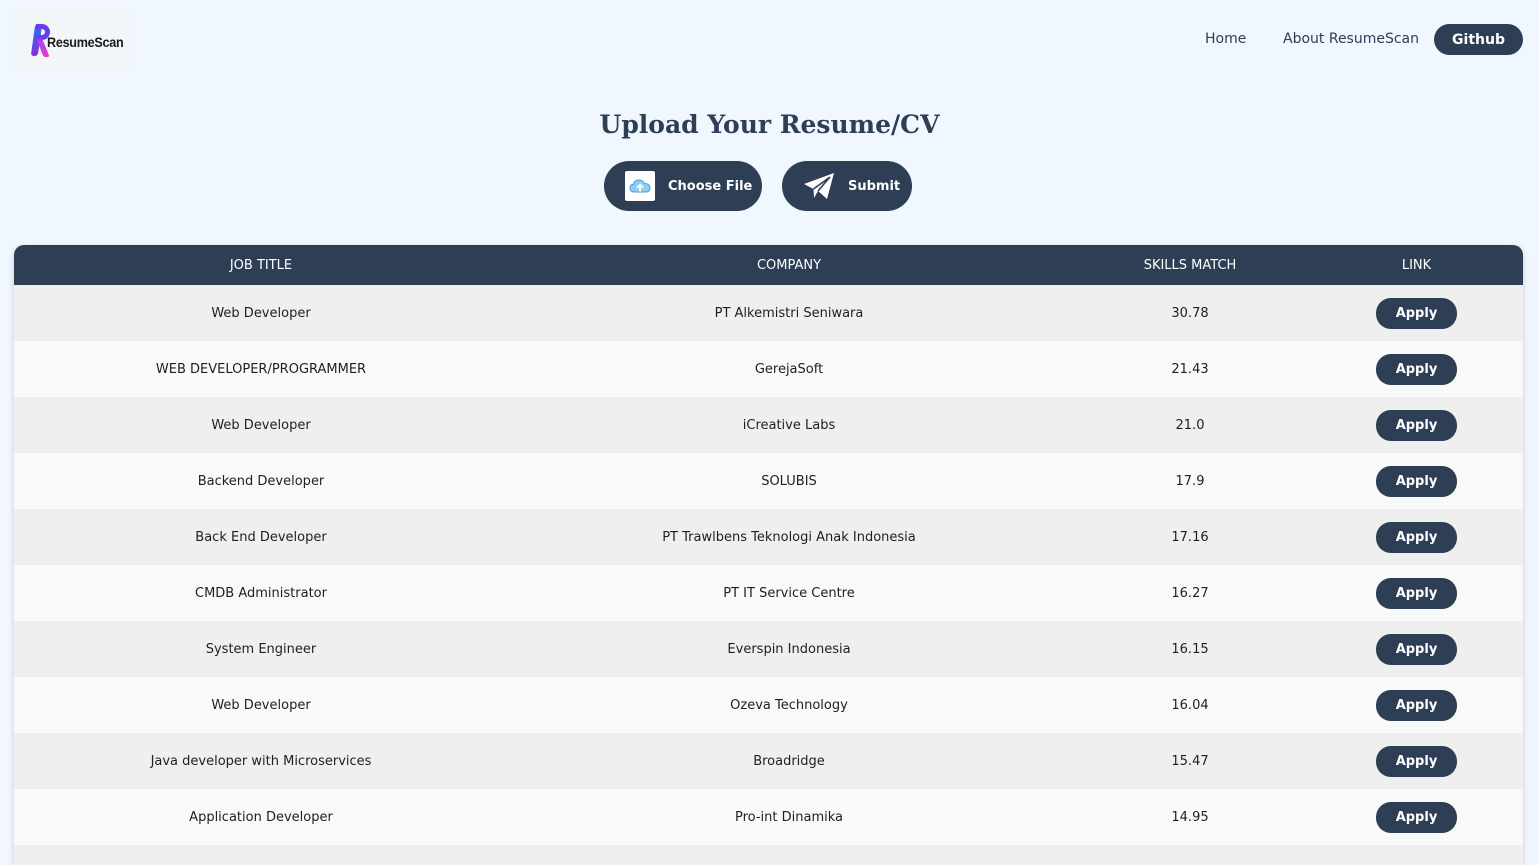 This screenshot has height=865, width=1539. I want to click on submit-label: Submit, so click(874, 186).